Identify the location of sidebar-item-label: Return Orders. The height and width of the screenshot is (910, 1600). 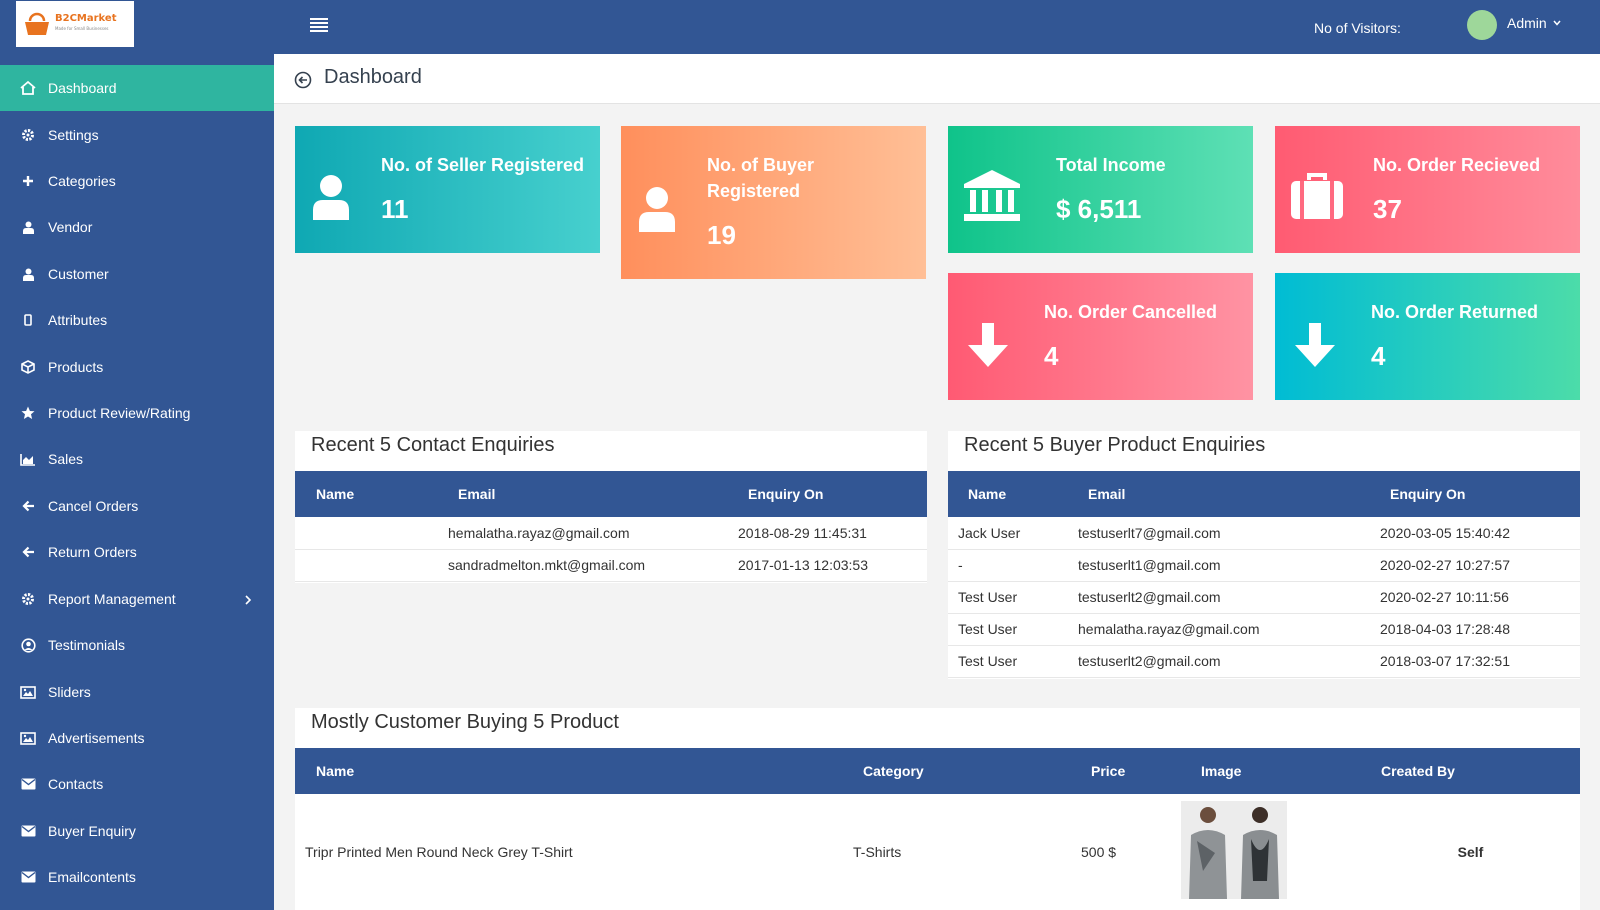
(92, 552).